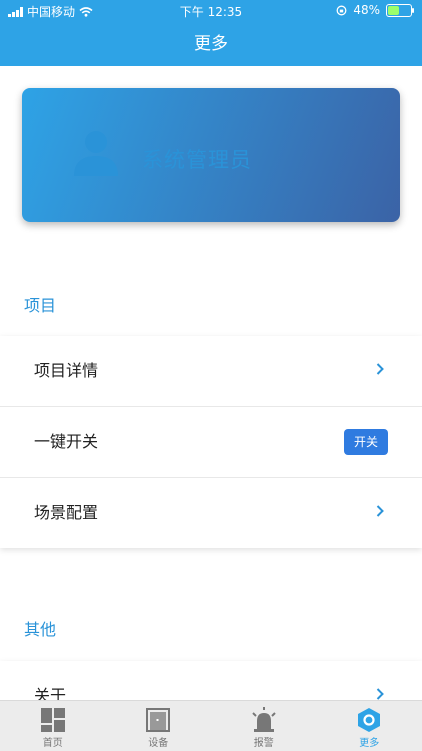 Image resolution: width=422 pixels, height=751 pixels. What do you see at coordinates (369, 720) in the screenshot?
I see `more-hexagon-icon` at bounding box center [369, 720].